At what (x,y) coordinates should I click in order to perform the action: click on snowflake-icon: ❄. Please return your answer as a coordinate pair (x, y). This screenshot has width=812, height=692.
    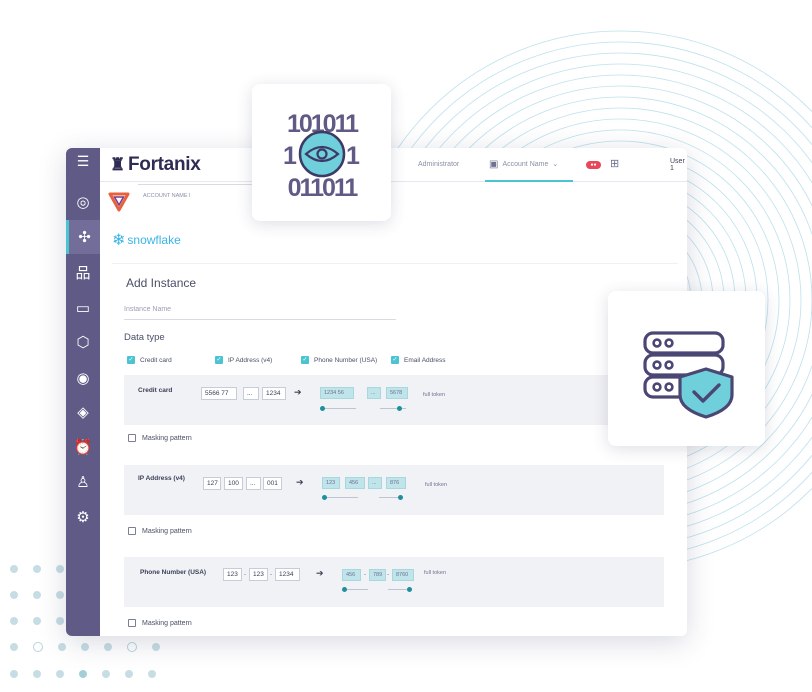
    Looking at the image, I should click on (119, 240).